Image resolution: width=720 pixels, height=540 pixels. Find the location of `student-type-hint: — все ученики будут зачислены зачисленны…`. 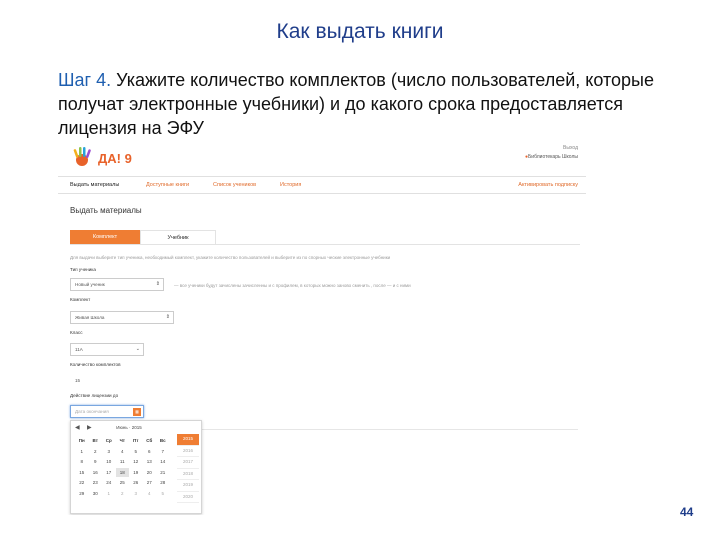

student-type-hint: — все ученики будут зачислены зачисленны… is located at coordinates (292, 285).